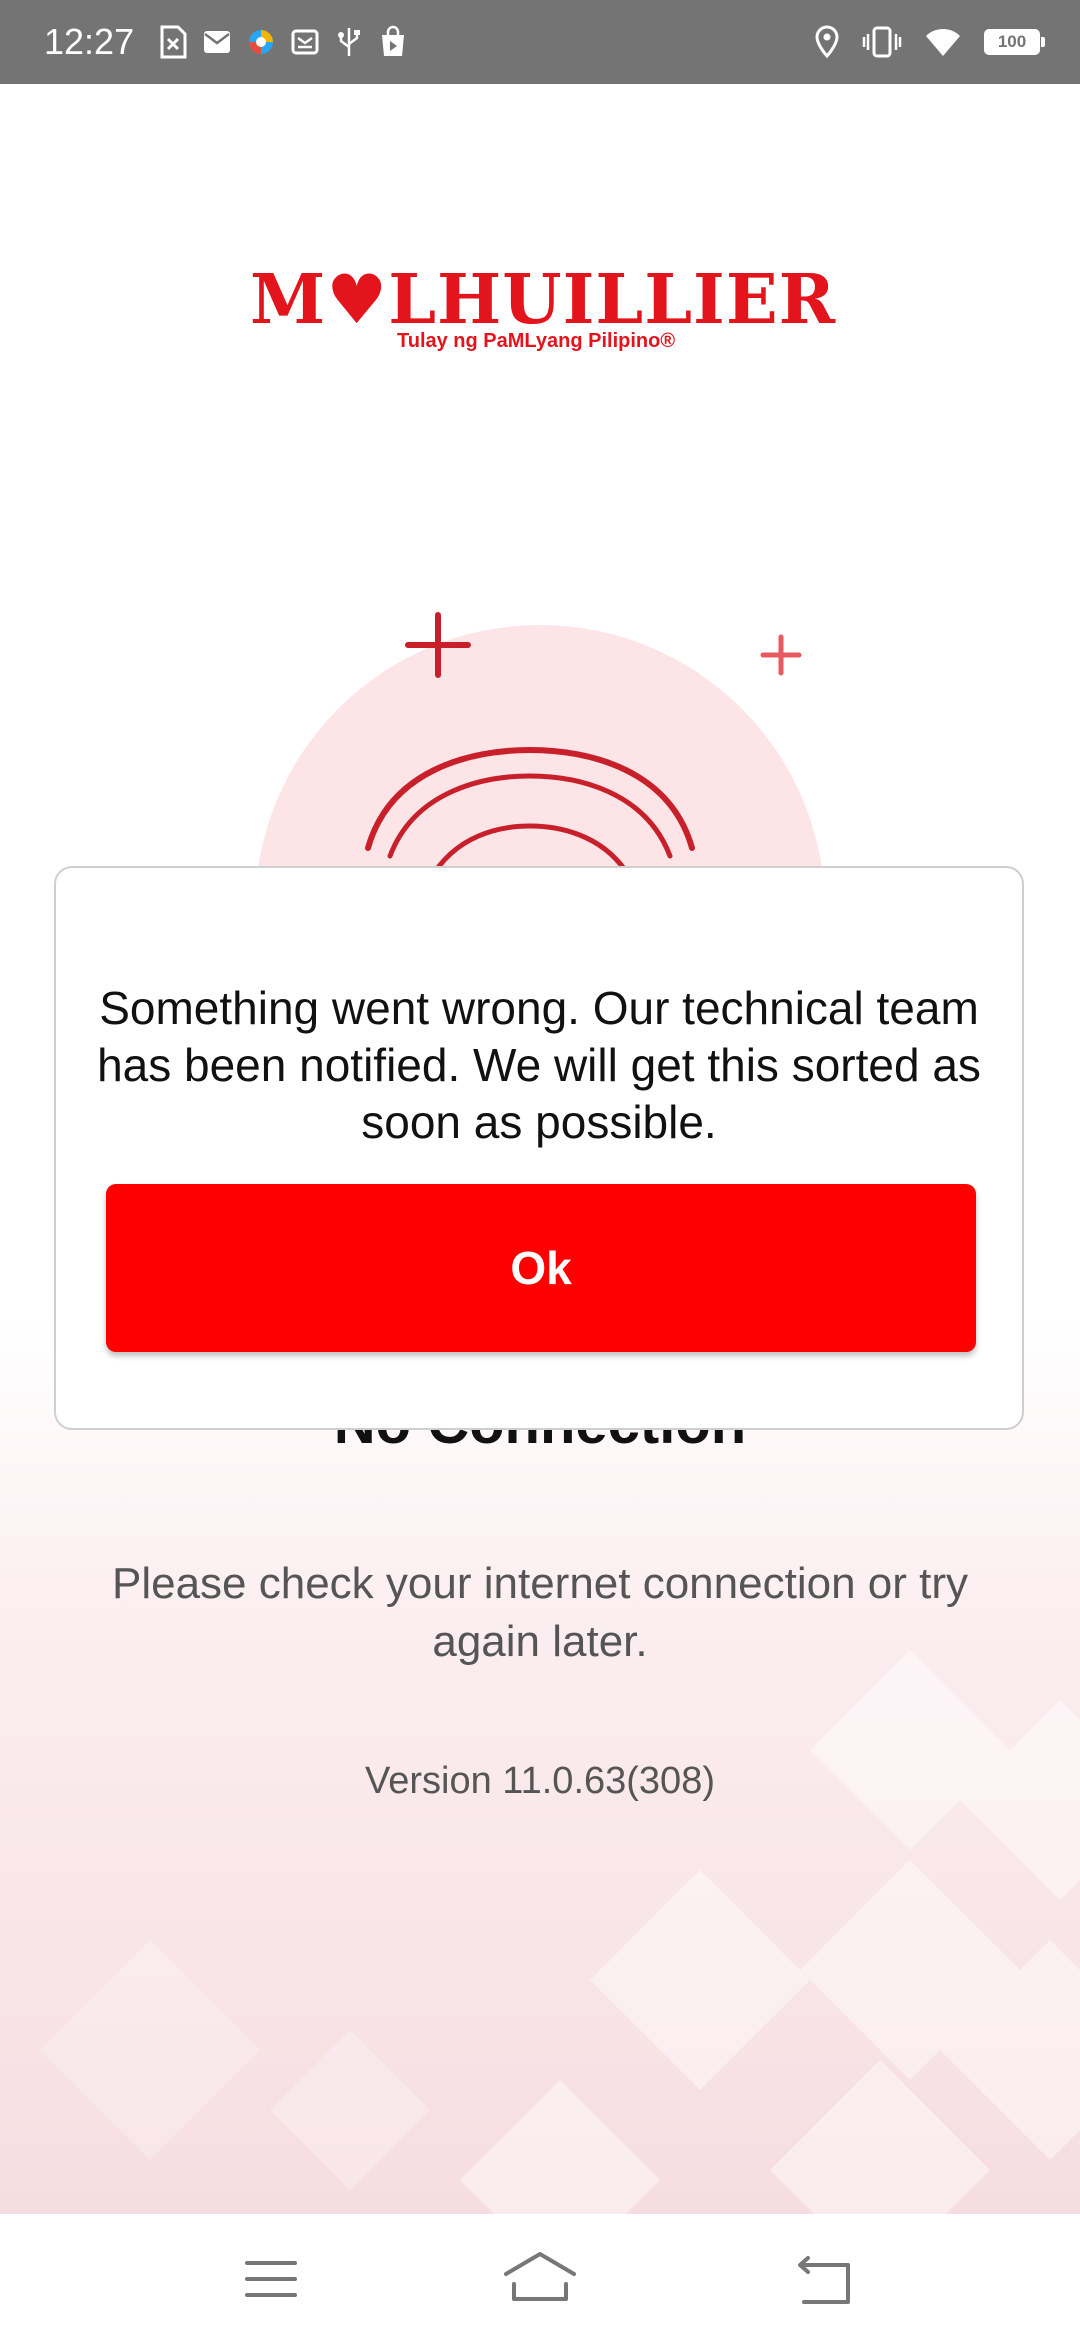 The height and width of the screenshot is (2340, 1080). Describe the element at coordinates (173, 42) in the screenshot. I see `sim-error-icon` at that location.